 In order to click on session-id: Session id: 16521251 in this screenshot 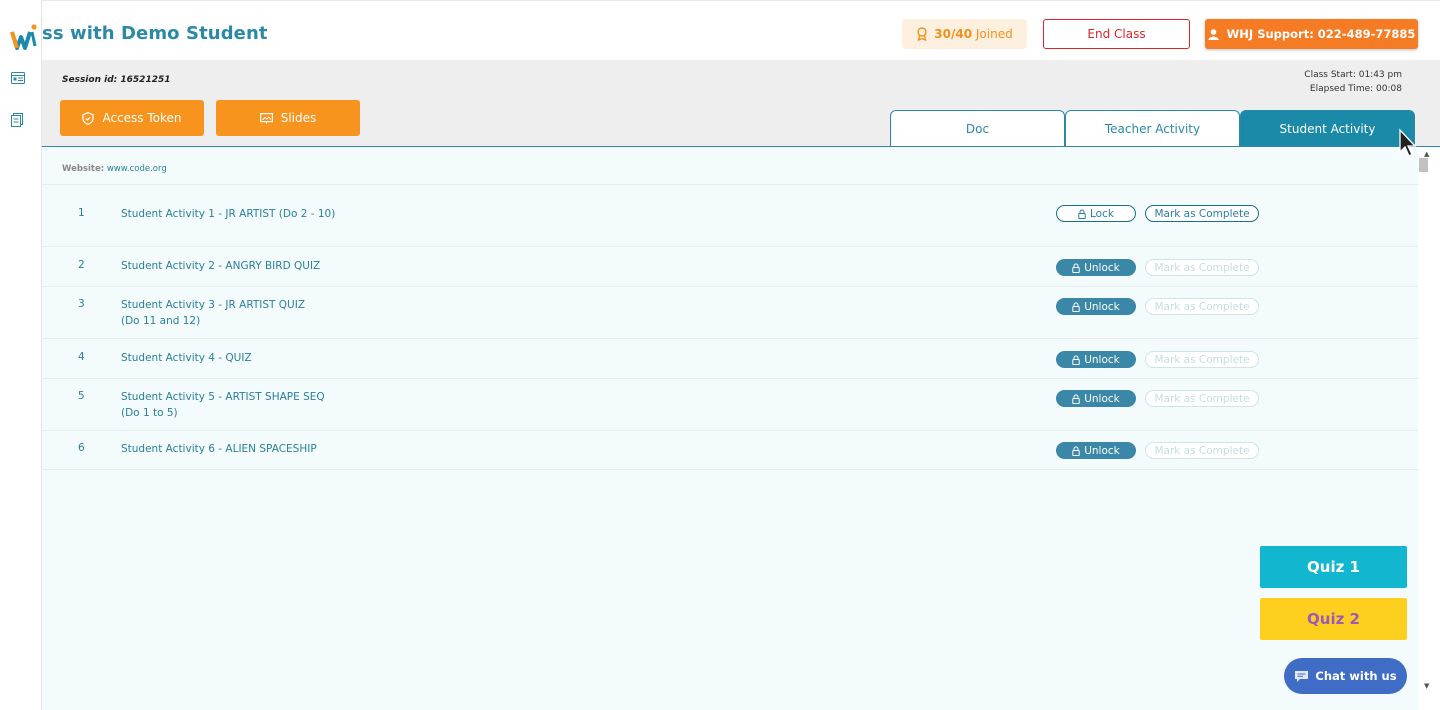, I will do `click(116, 80)`.